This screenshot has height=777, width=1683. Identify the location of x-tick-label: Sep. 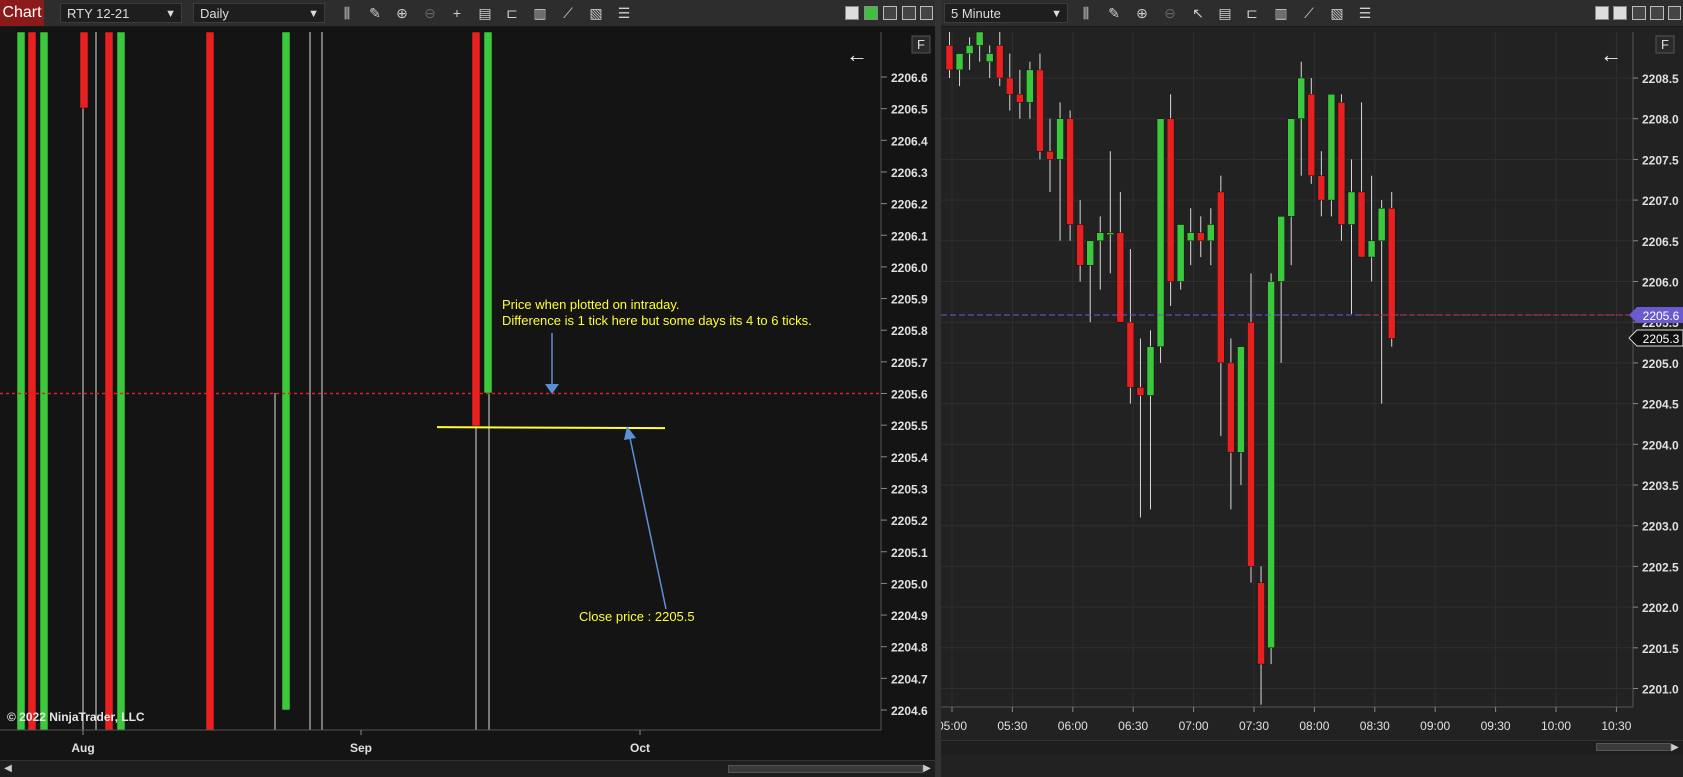
(361, 748).